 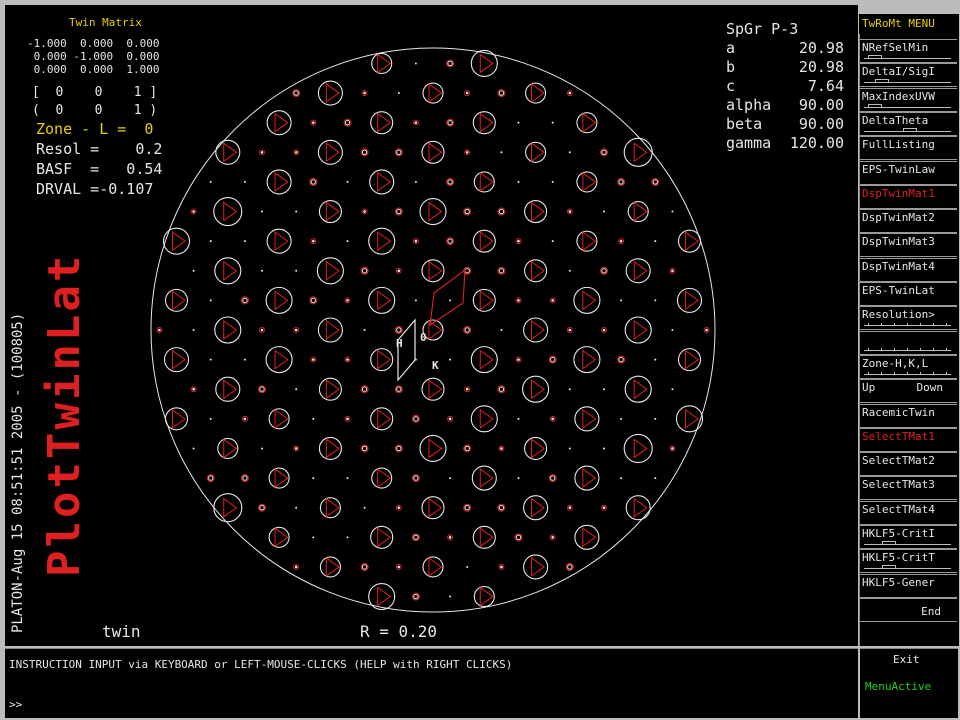 I want to click on menu-item-deltatheta: DeltaTheta, so click(x=908, y=123).